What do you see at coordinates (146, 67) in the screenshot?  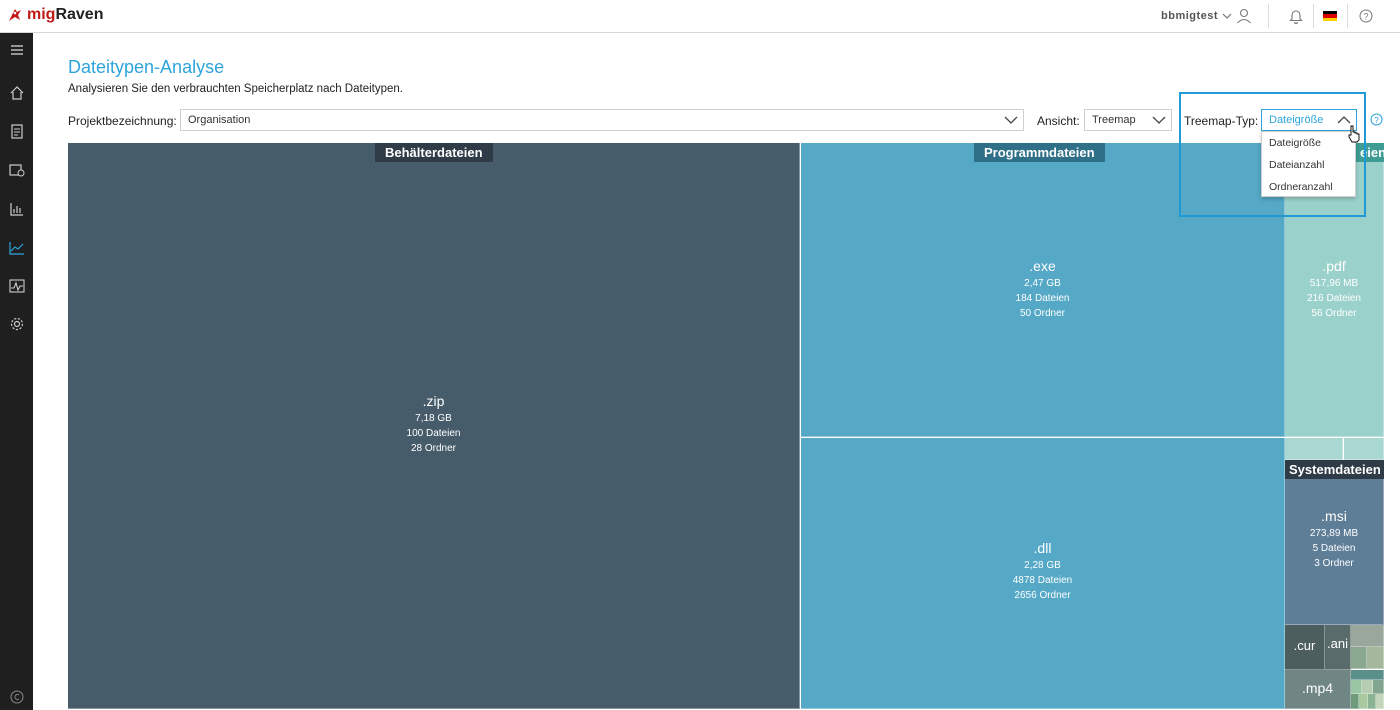 I see `page-title: Dateitypen-Analyse` at bounding box center [146, 67].